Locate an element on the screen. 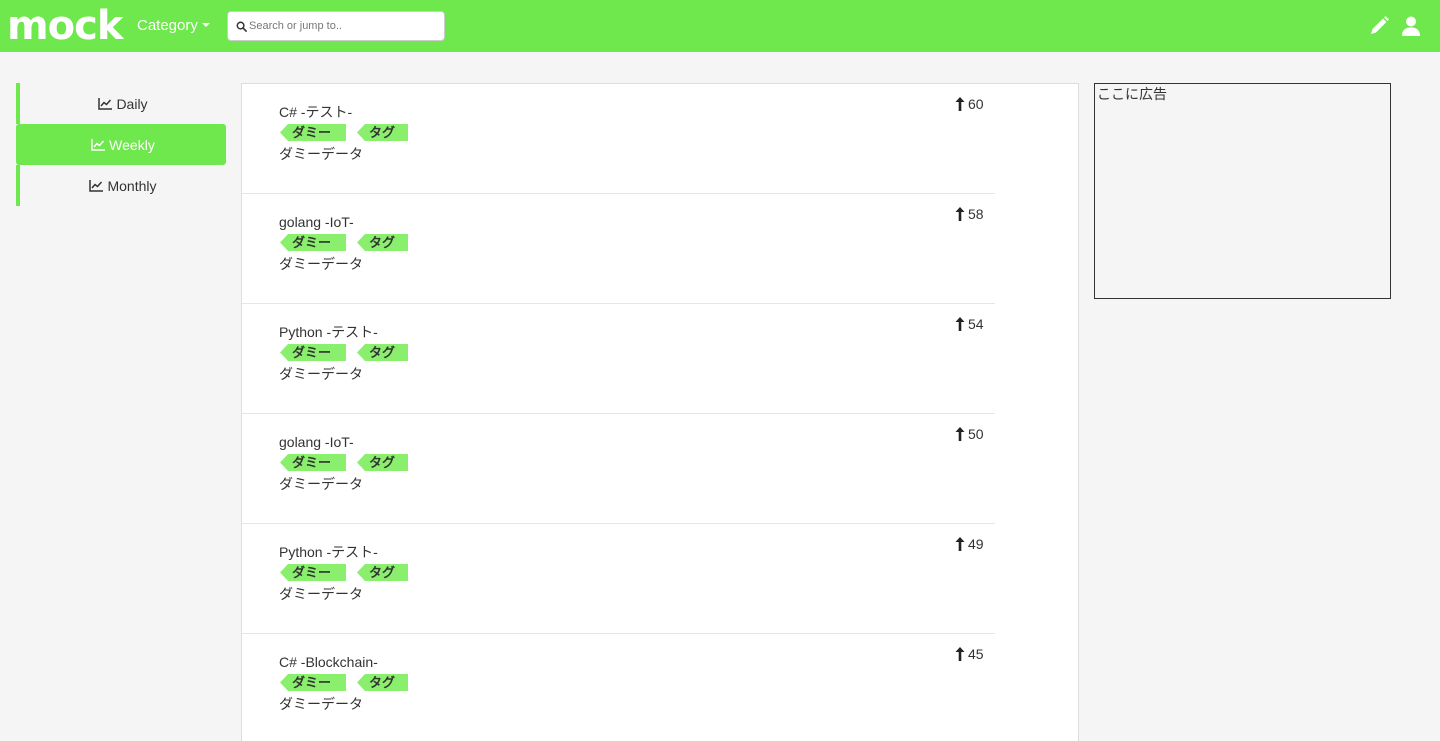 The height and width of the screenshot is (741, 1440). nav-item-monthly: Monthly is located at coordinates (121, 185).